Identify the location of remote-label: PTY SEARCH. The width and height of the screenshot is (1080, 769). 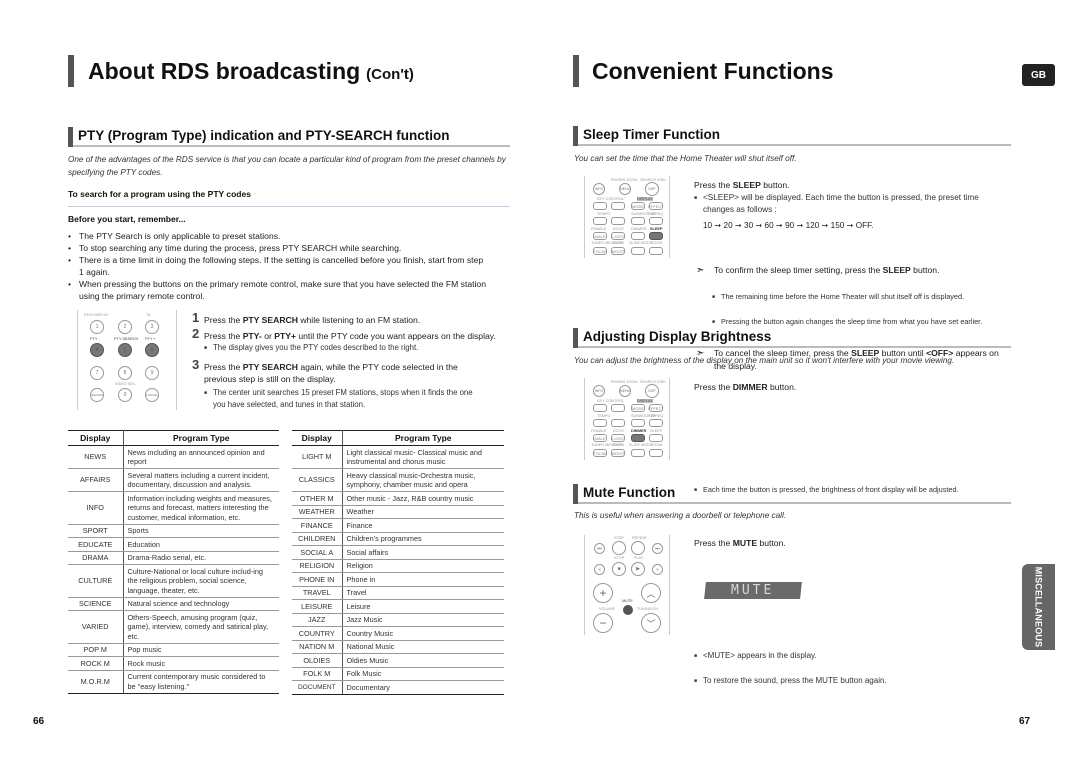
(126, 339).